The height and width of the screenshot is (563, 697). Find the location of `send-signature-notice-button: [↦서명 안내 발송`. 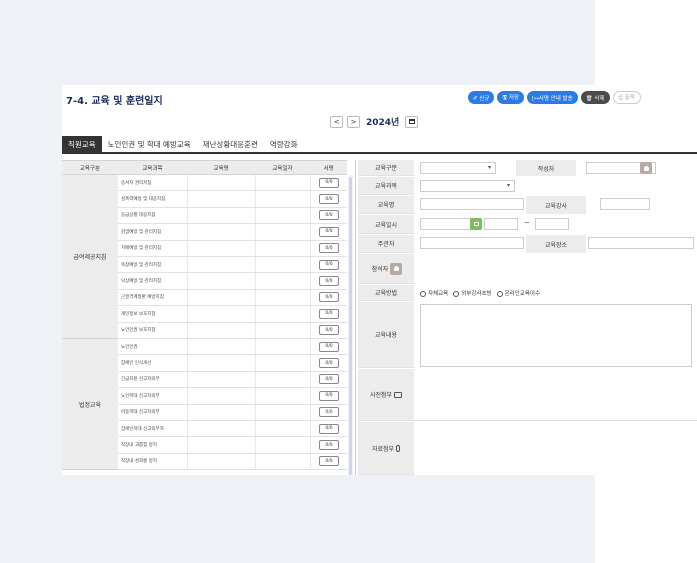

send-signature-notice-button: [↦서명 안내 발송 is located at coordinates (552, 97).